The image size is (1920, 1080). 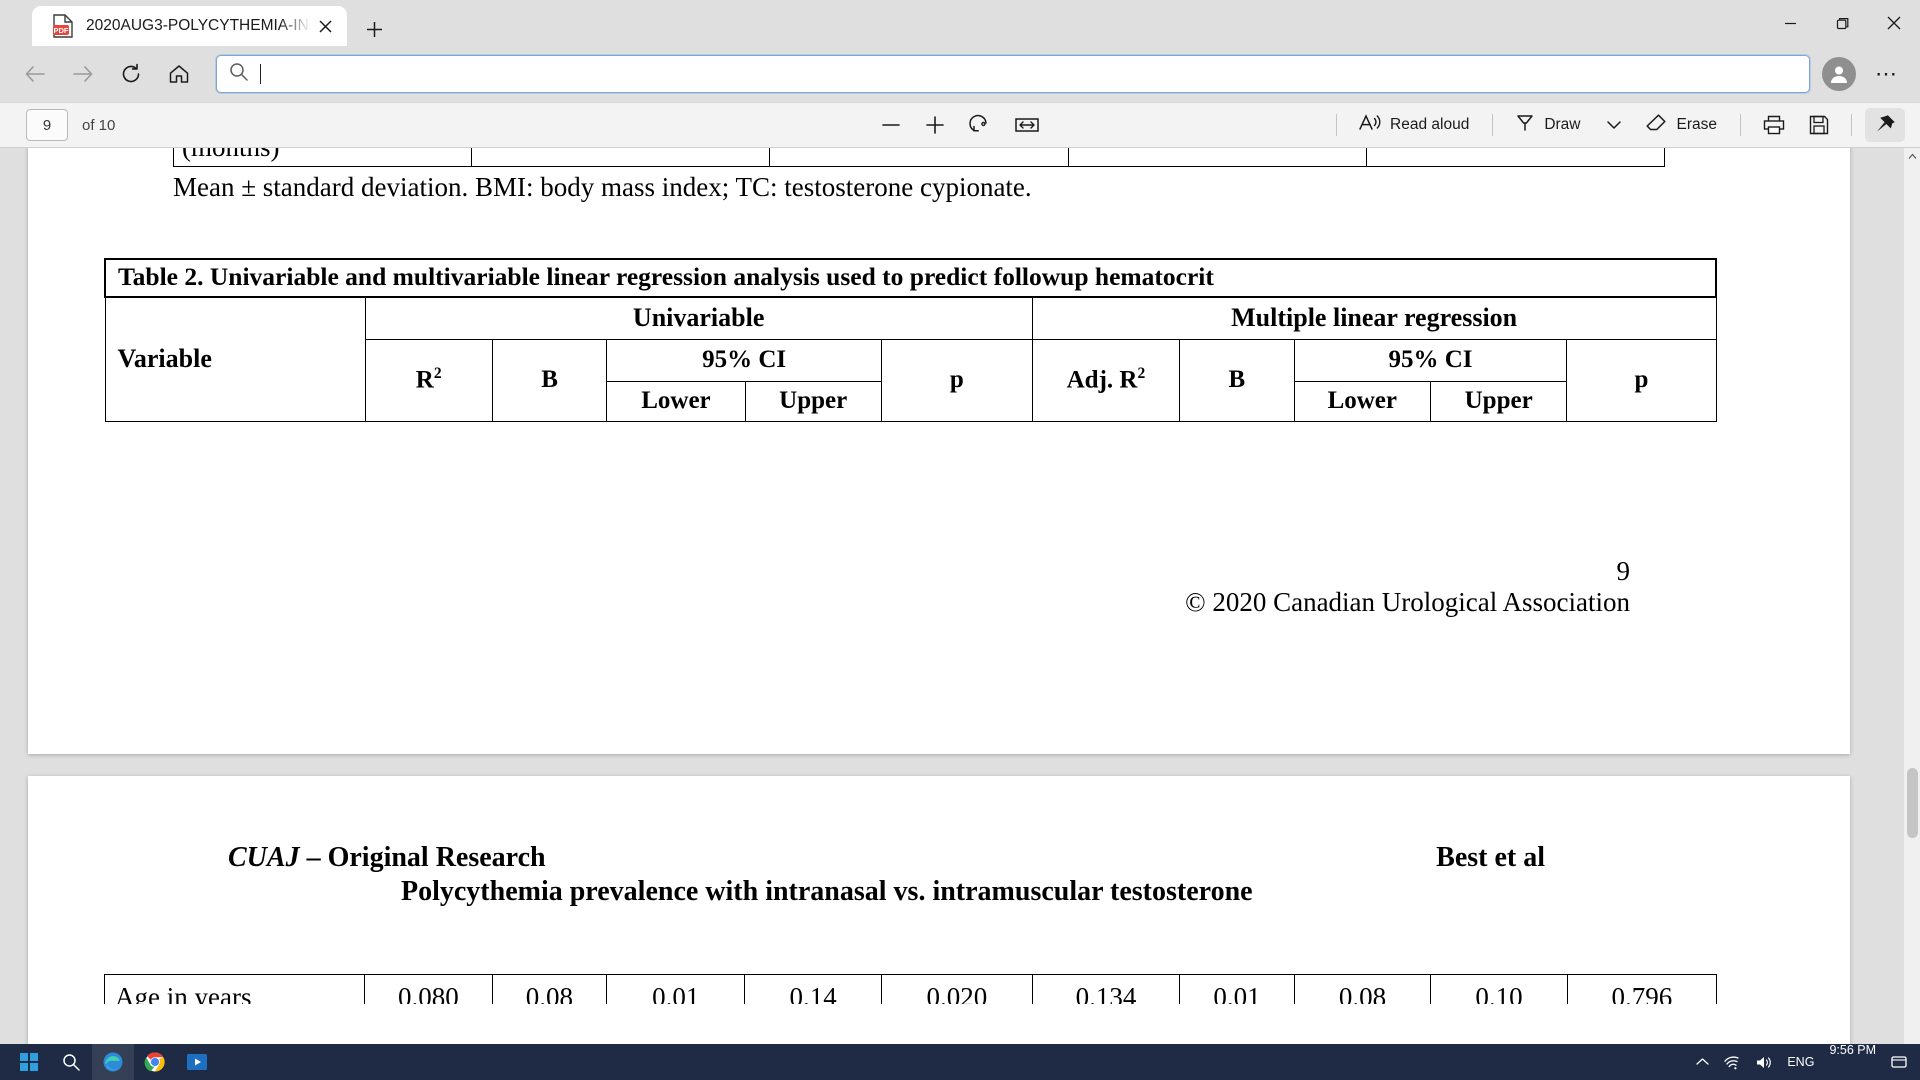 I want to click on navigation-bar: ⋯, so click(x=960, y=74).